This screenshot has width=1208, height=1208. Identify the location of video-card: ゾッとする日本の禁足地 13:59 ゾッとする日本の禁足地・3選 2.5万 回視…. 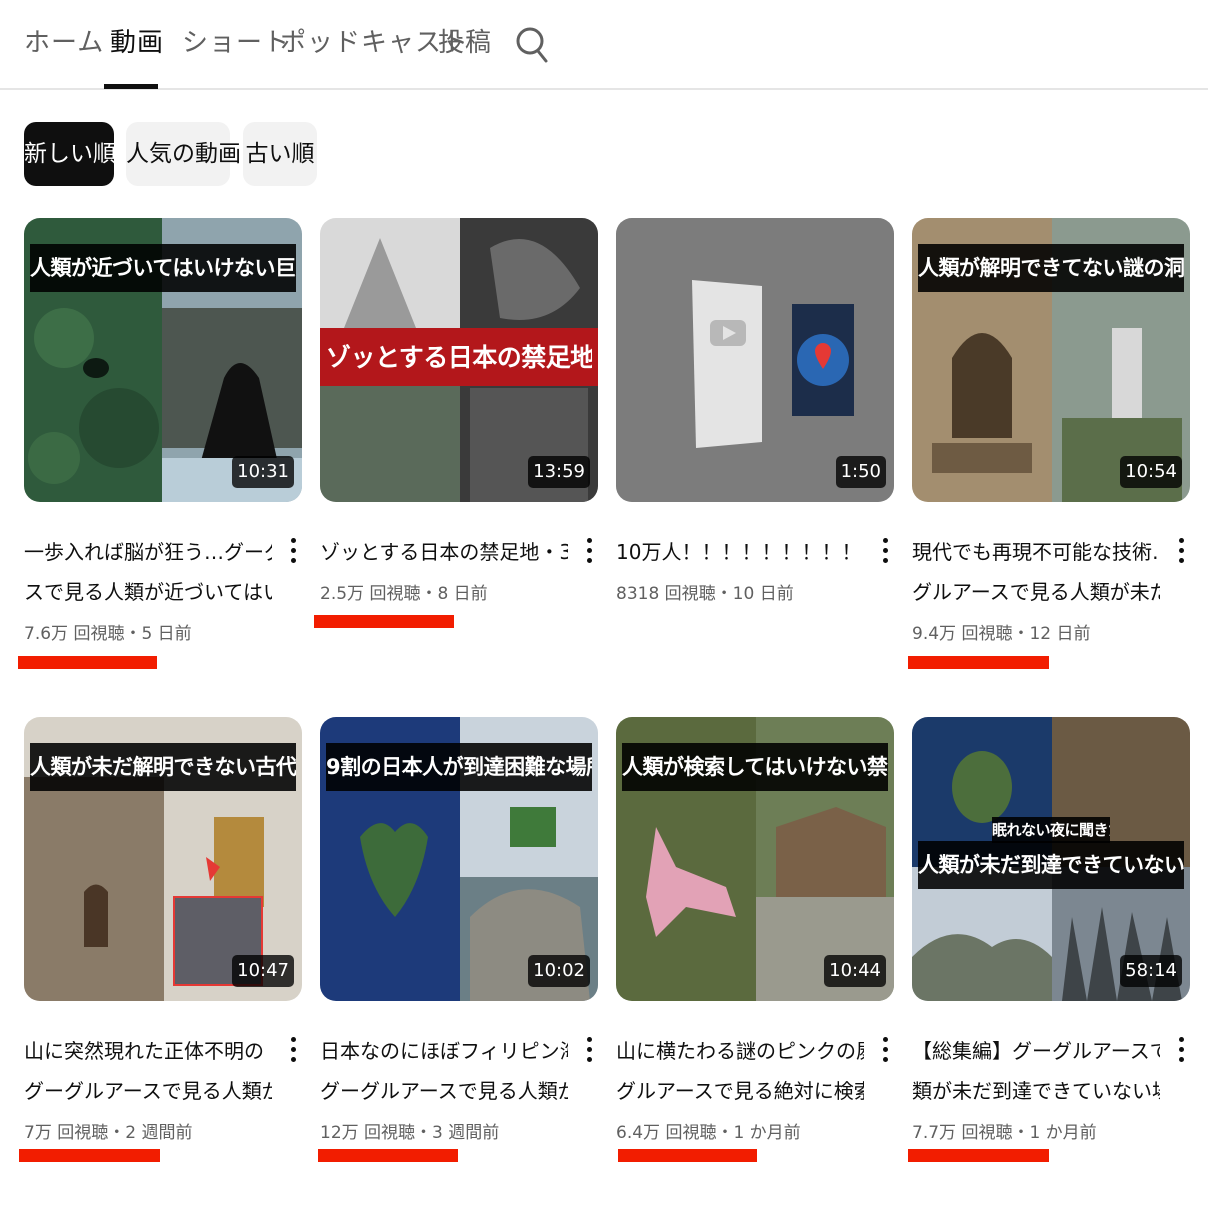
(457, 453).